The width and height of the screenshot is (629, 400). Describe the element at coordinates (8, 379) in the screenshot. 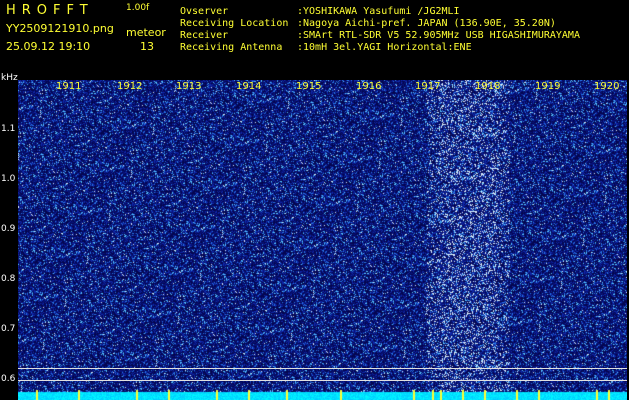

I see `y-tick-label: 0.6` at that location.